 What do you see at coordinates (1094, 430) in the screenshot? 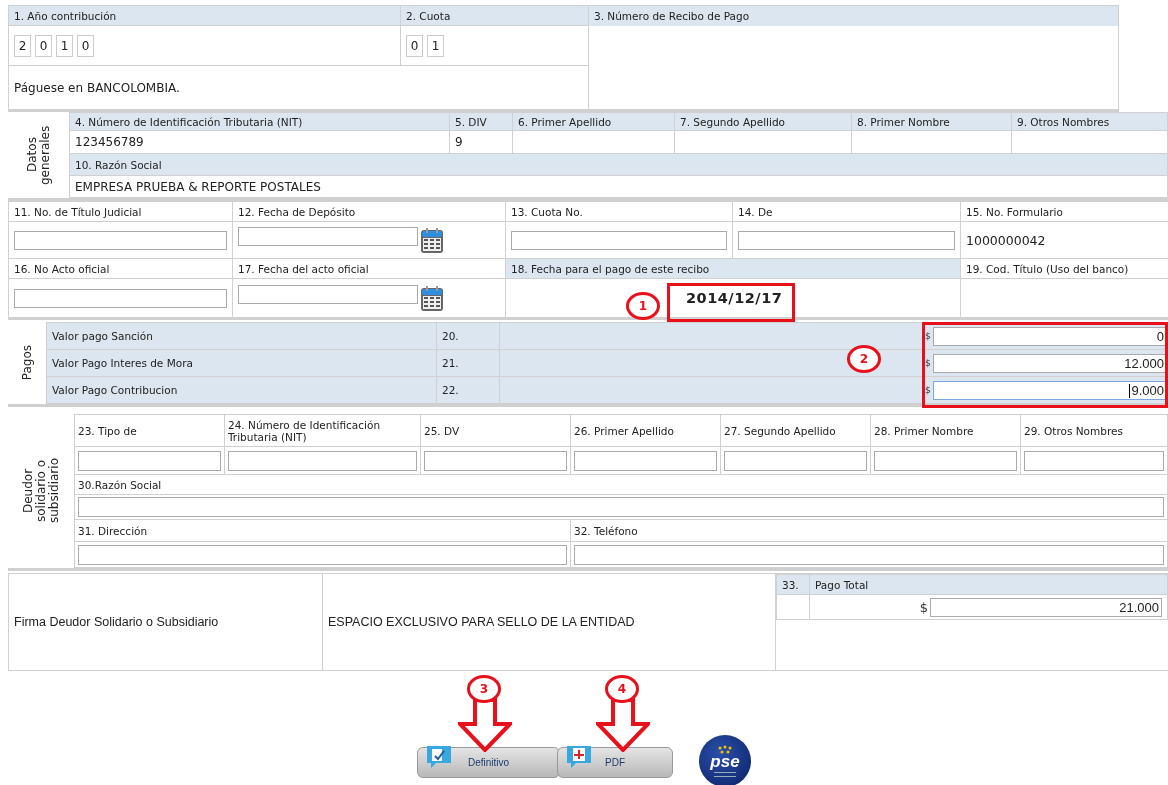
I see `field-label: 29. Otros Nombres` at bounding box center [1094, 430].